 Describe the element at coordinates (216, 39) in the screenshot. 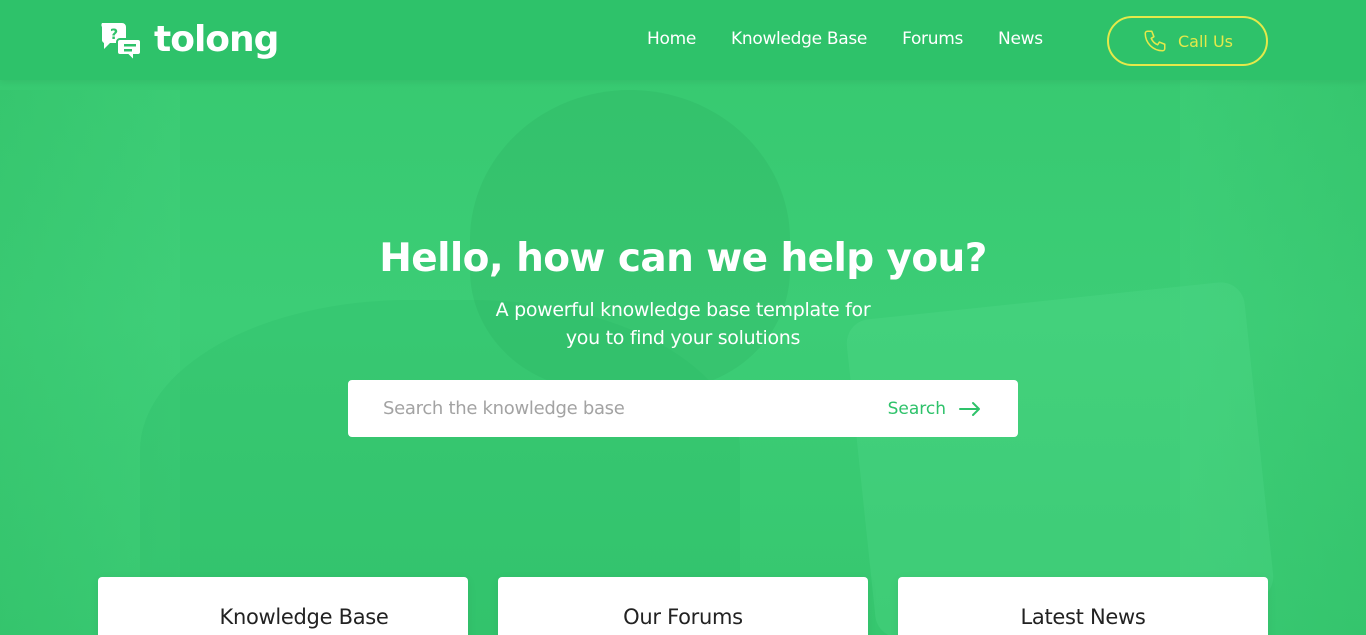

I see `logo-text: tolong` at that location.